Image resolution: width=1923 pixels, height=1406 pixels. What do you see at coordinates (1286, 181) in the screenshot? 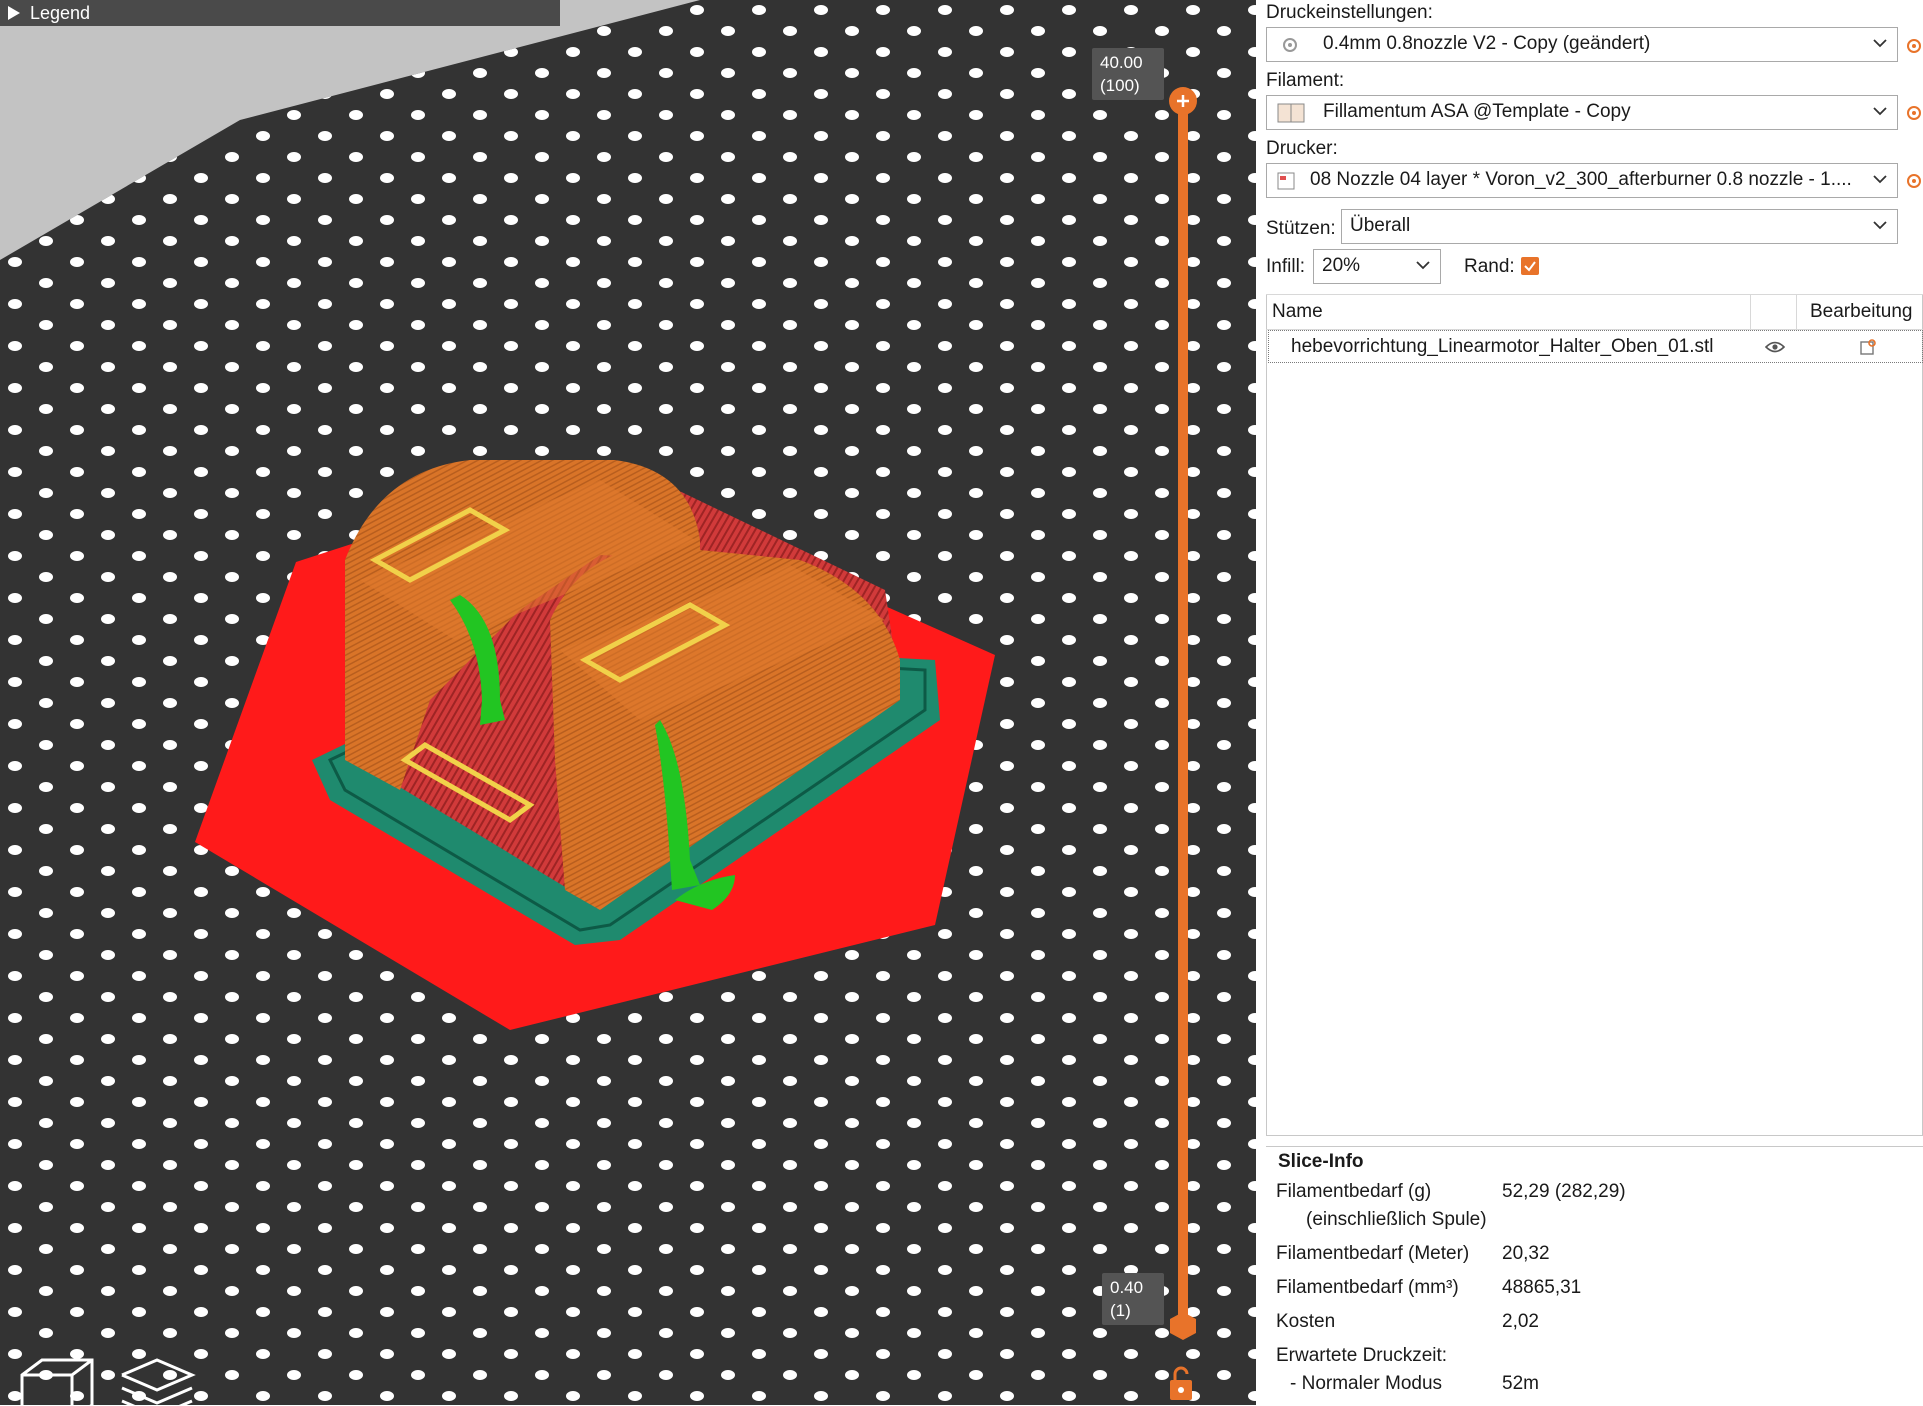
I see `printer-icon` at bounding box center [1286, 181].